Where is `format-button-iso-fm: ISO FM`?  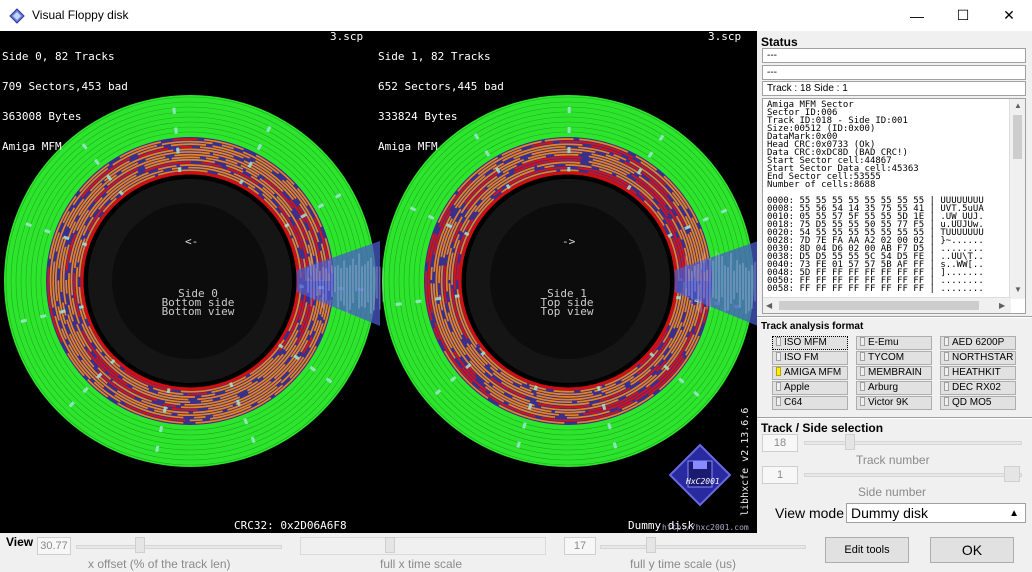
format-button-iso-fm: ISO FM is located at coordinates (810, 358).